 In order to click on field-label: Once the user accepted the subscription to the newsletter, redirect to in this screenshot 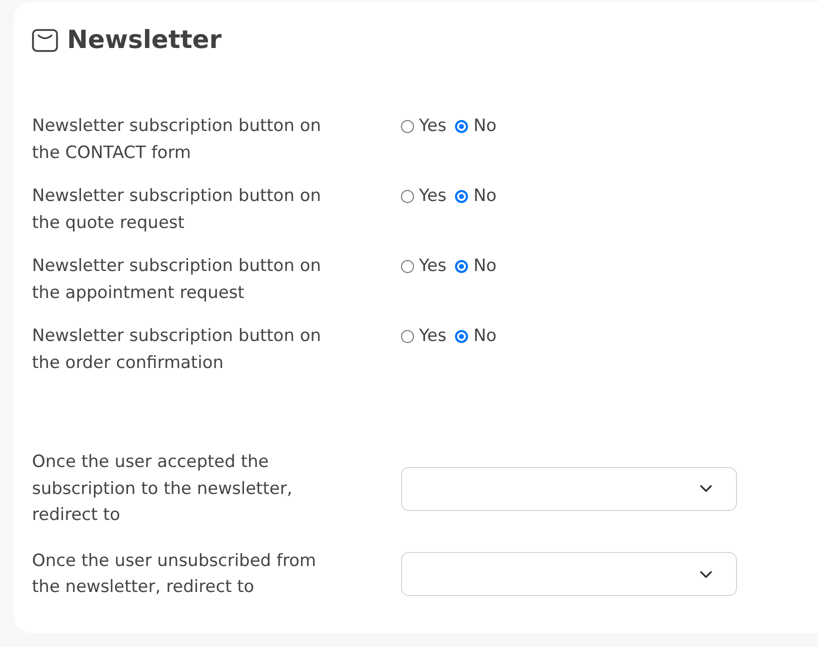, I will do `click(163, 489)`.